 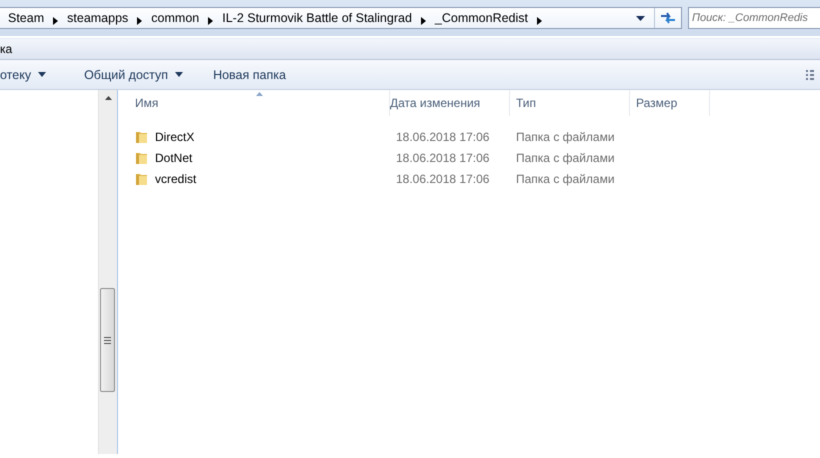 I want to click on breadcrumb: _CommonRedist, so click(x=481, y=18).